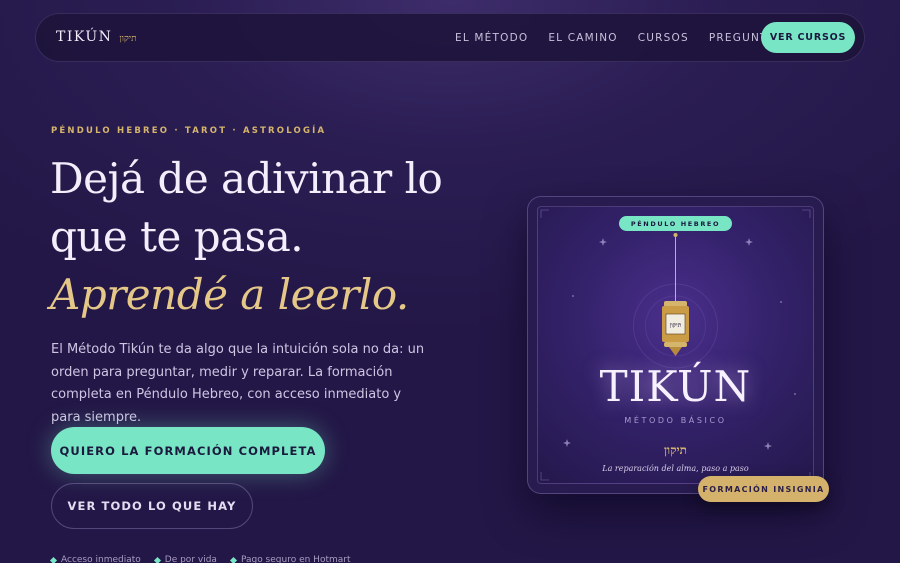 Image resolution: width=900 pixels, height=563 pixels. I want to click on headline-line-2: que te pasa., so click(177, 236).